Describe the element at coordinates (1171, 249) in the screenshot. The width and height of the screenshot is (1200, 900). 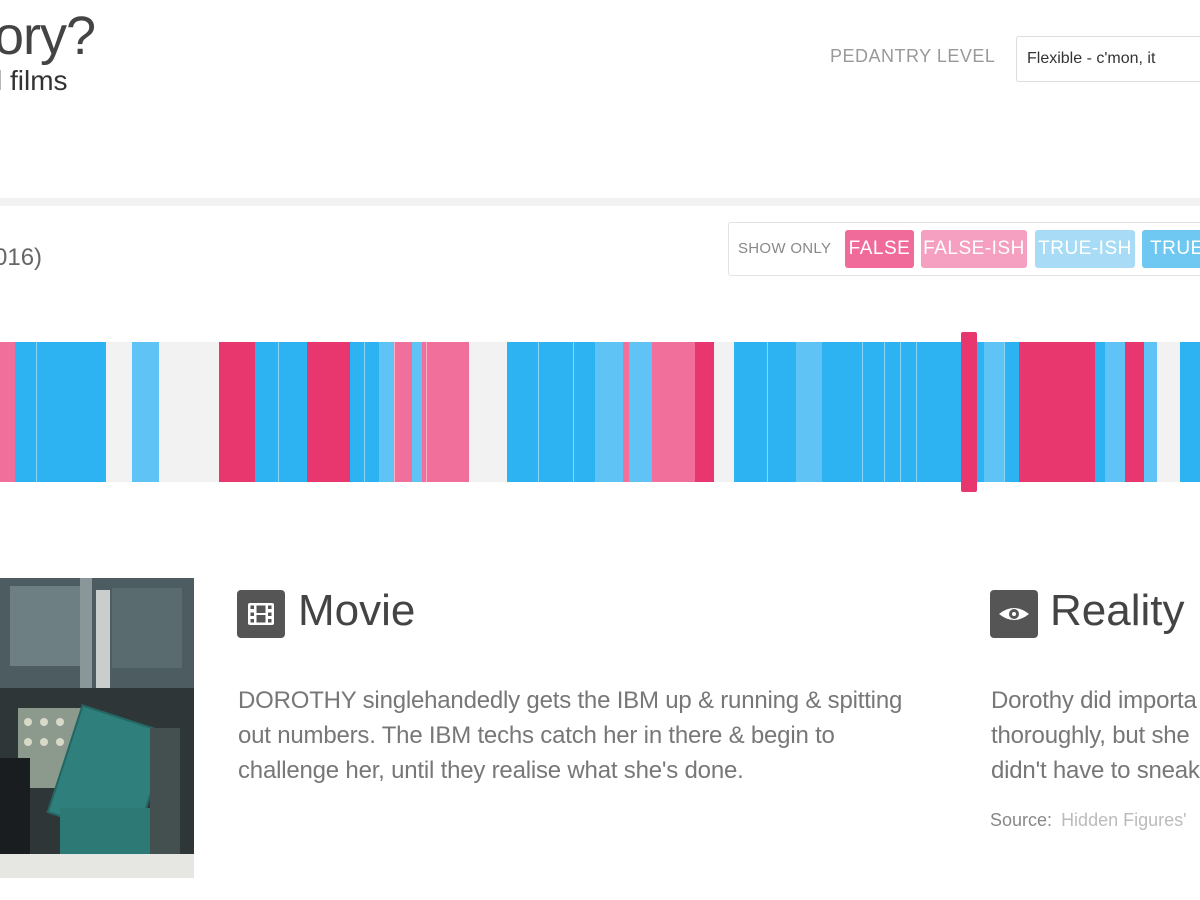
I see `filter-true-button: TRUE` at that location.